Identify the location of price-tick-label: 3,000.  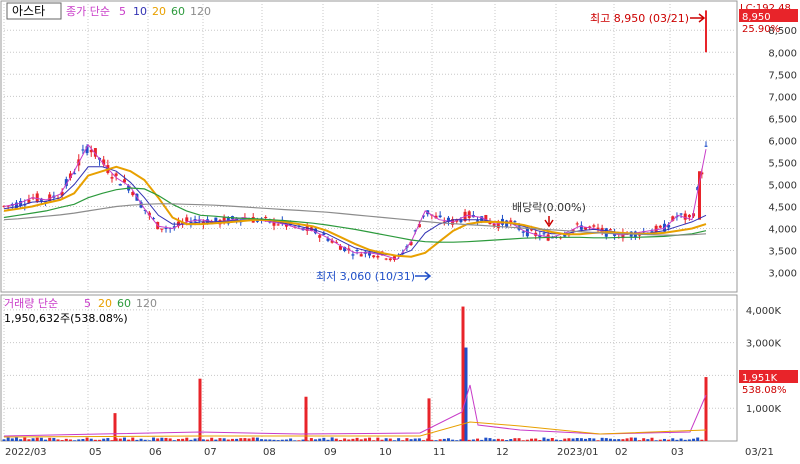
(782, 274).